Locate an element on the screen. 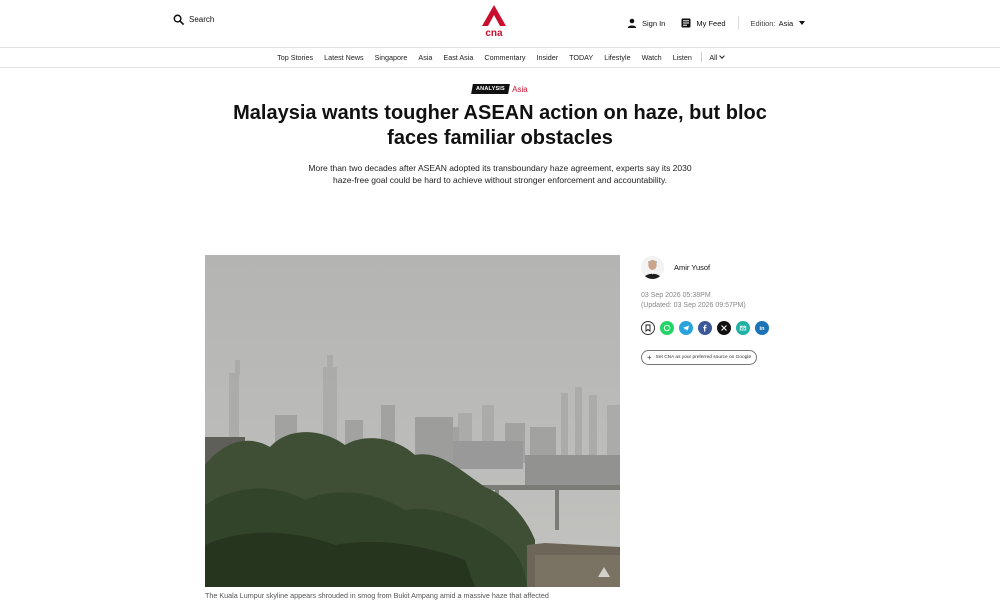 The image size is (1000, 600). share-bar: in is located at coordinates (705, 328).